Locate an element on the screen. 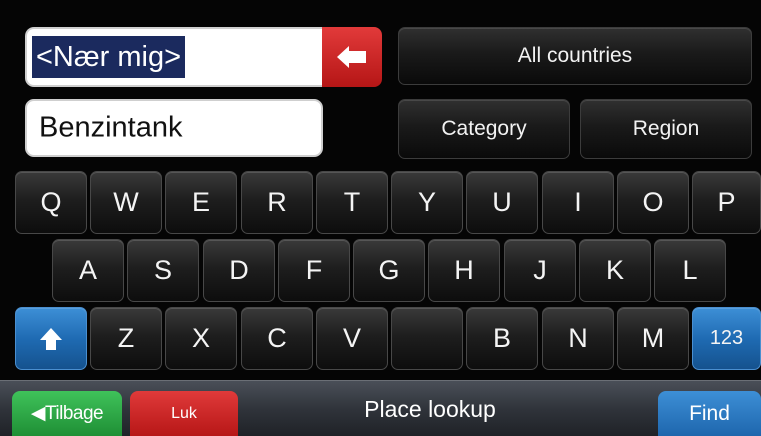 This screenshot has height=436, width=761. search-category-value: Benzintank is located at coordinates (111, 127).